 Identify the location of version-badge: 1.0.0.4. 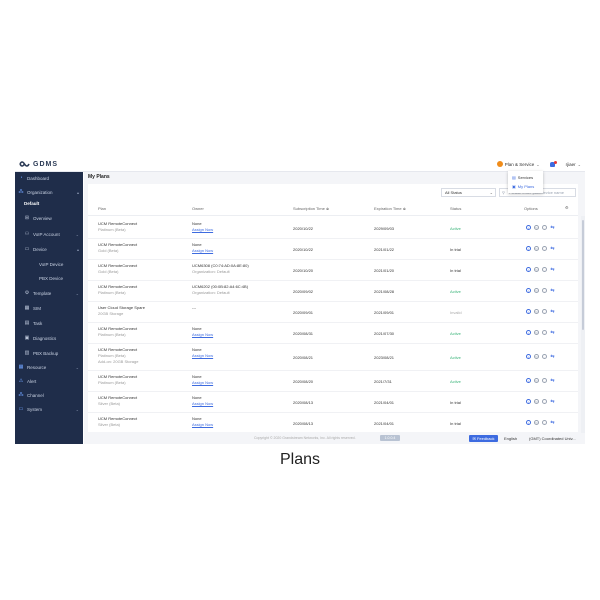
(390, 438).